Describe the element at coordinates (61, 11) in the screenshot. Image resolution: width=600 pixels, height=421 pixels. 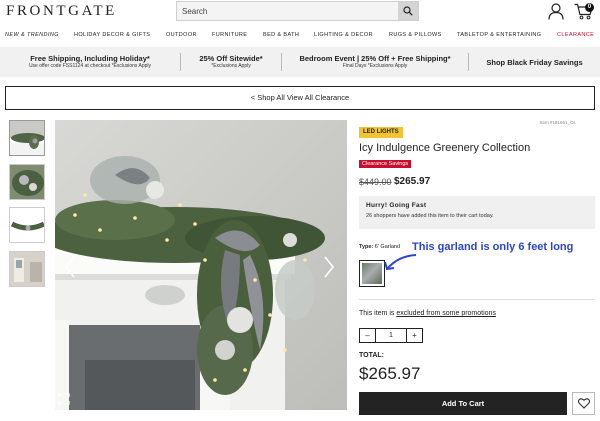
I see `frontgate-logo: FRONTGATE` at that location.